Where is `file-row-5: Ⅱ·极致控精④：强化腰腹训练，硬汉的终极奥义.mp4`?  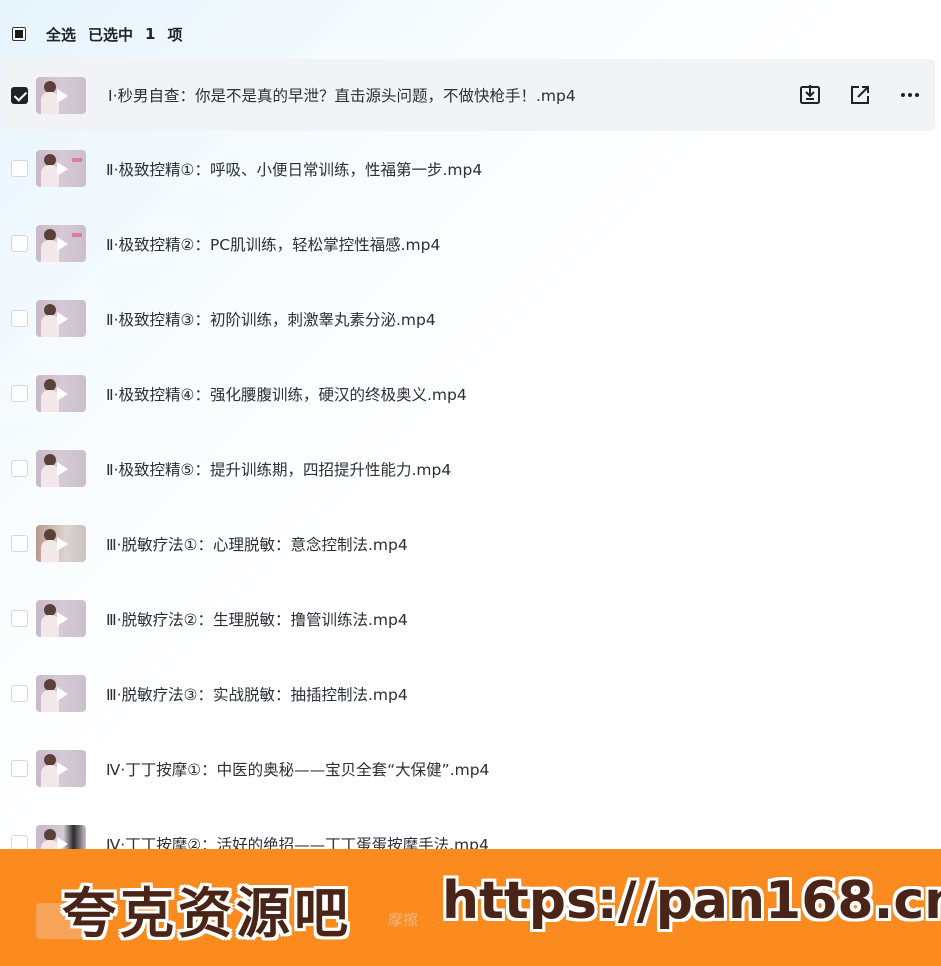
file-row-5: Ⅱ·极致控精④：强化腰腹训练，硬汉的终极奥义.mp4 is located at coordinates (470, 393).